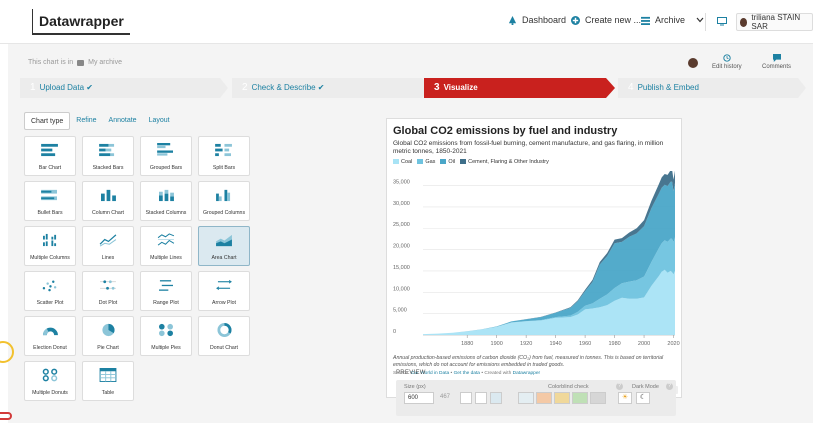 This screenshot has width=813, height=423. What do you see at coordinates (481, 398) in the screenshot?
I see `tablet-view-icon` at bounding box center [481, 398].